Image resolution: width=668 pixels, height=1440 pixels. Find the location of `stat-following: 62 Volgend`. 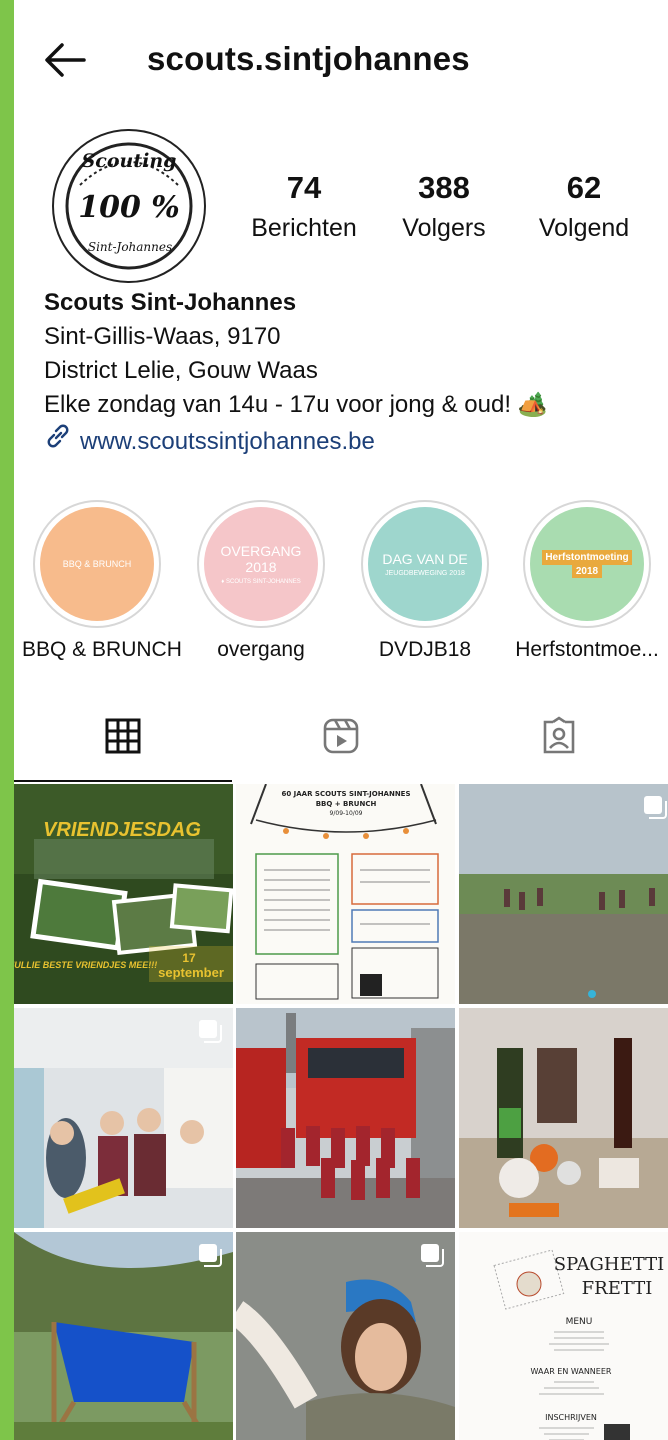

stat-following: 62 Volgend is located at coordinates (584, 208).